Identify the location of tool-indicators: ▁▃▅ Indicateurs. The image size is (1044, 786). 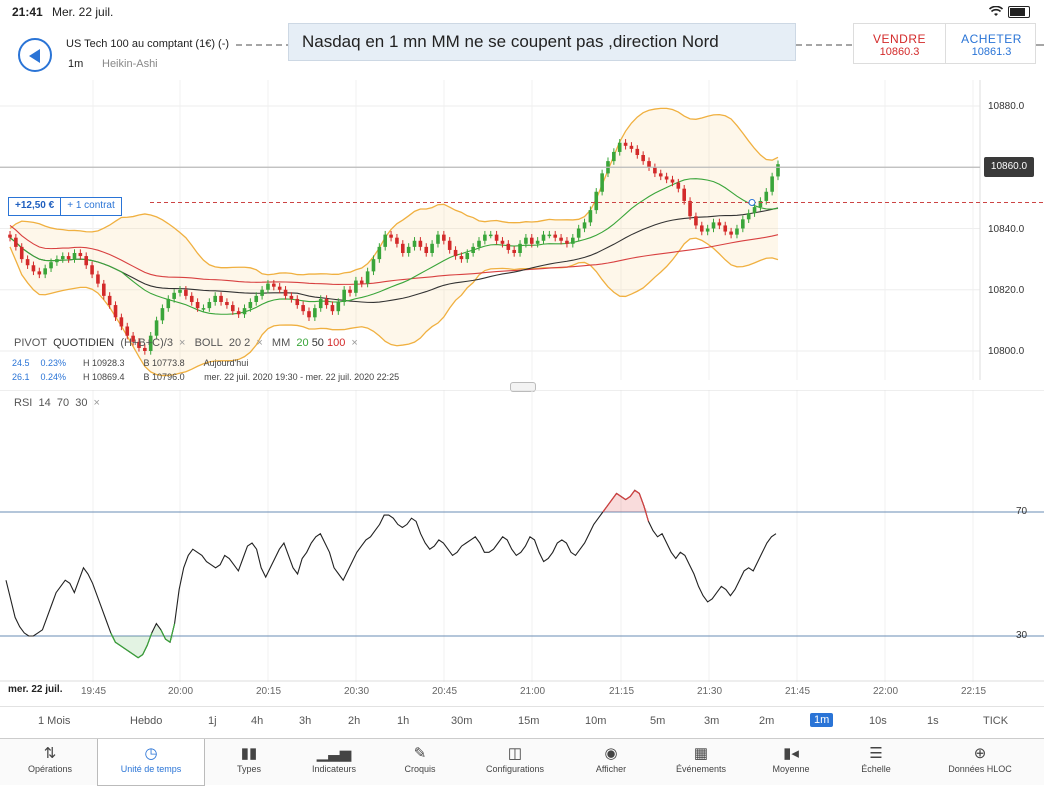
(334, 762).